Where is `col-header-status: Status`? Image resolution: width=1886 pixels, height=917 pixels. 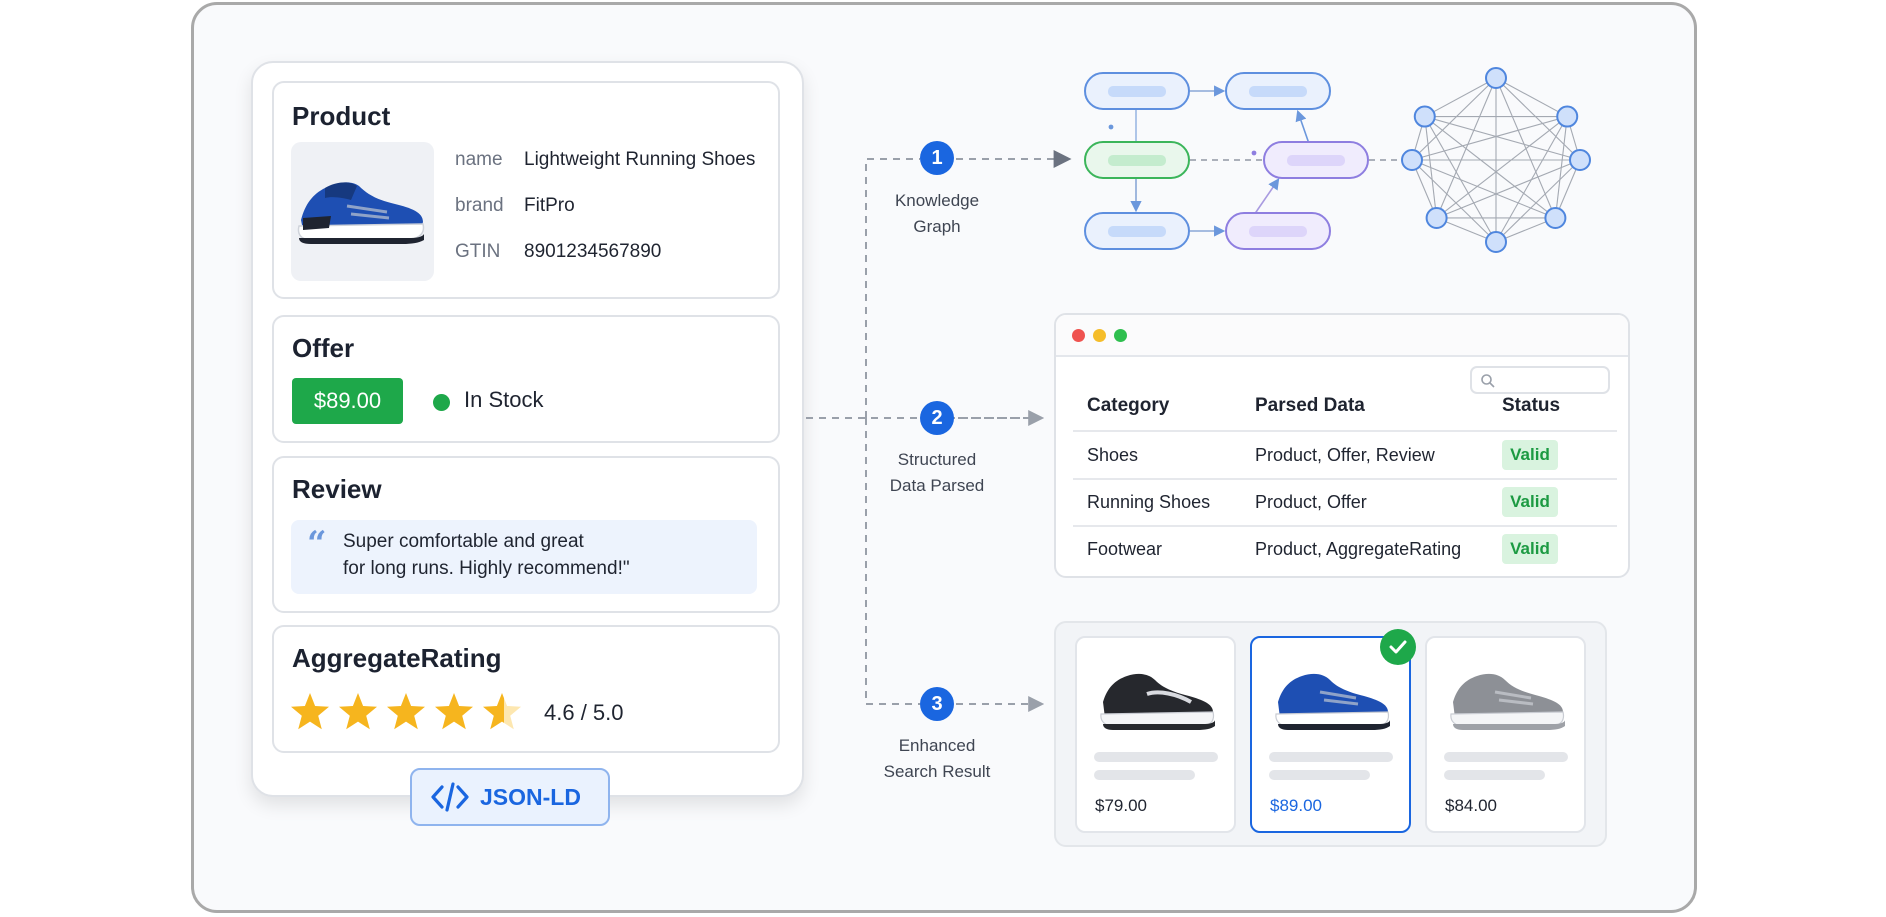 col-header-status: Status is located at coordinates (1531, 405).